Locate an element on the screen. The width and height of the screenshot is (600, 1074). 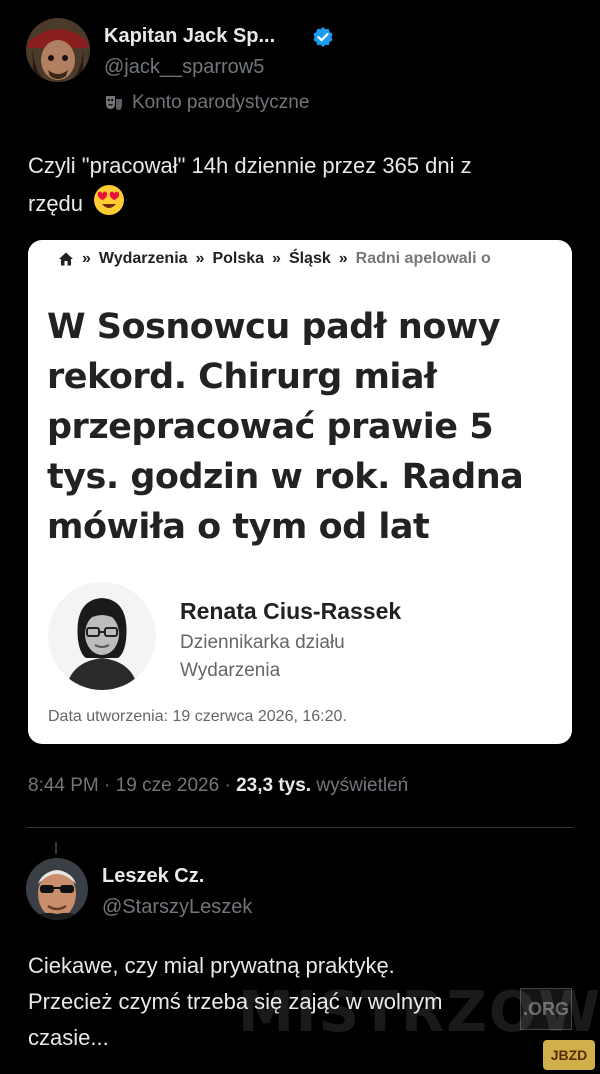
masks-icon is located at coordinates (114, 103).